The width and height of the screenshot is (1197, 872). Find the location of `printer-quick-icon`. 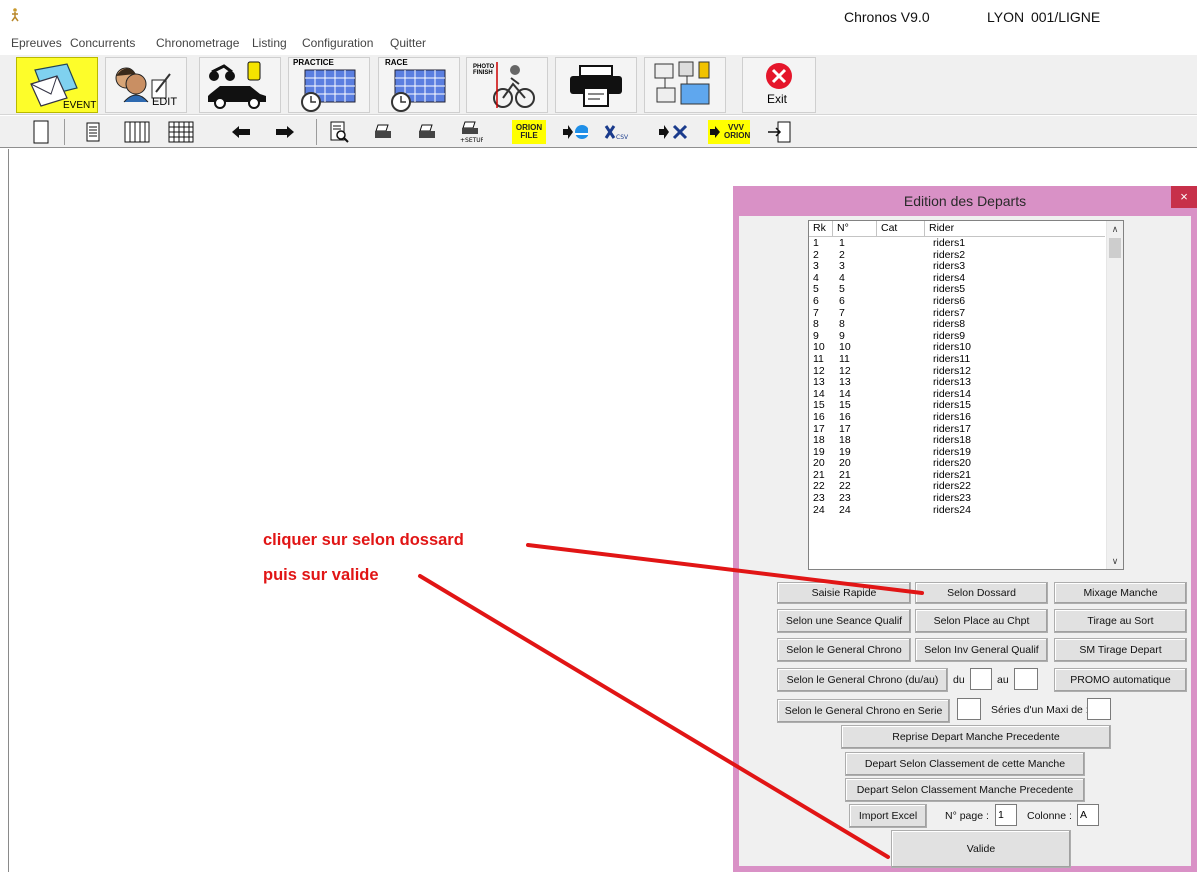

printer-quick-icon is located at coordinates (427, 131).